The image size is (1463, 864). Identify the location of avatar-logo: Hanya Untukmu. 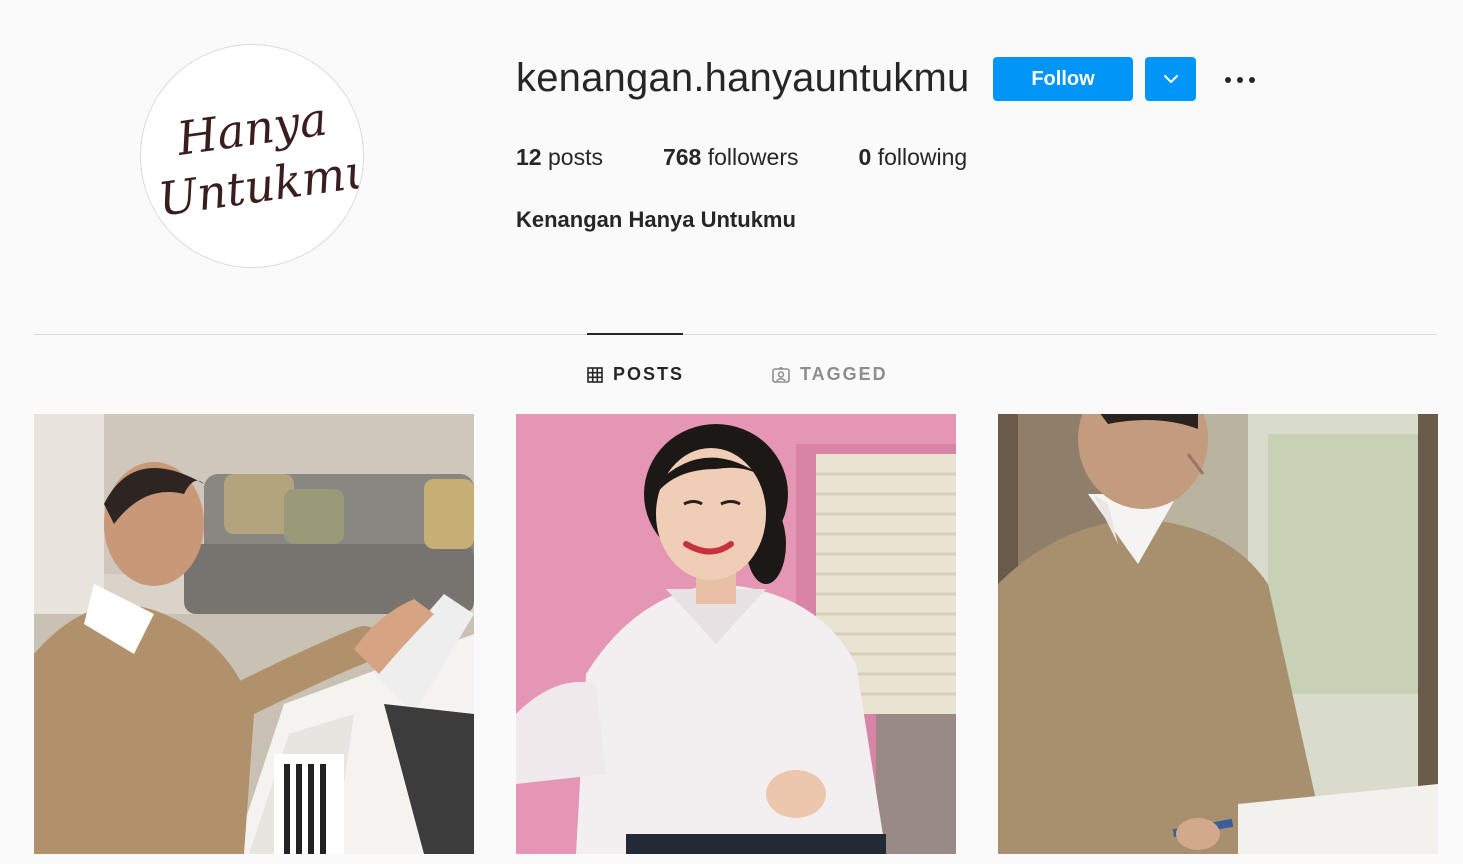
(259, 158).